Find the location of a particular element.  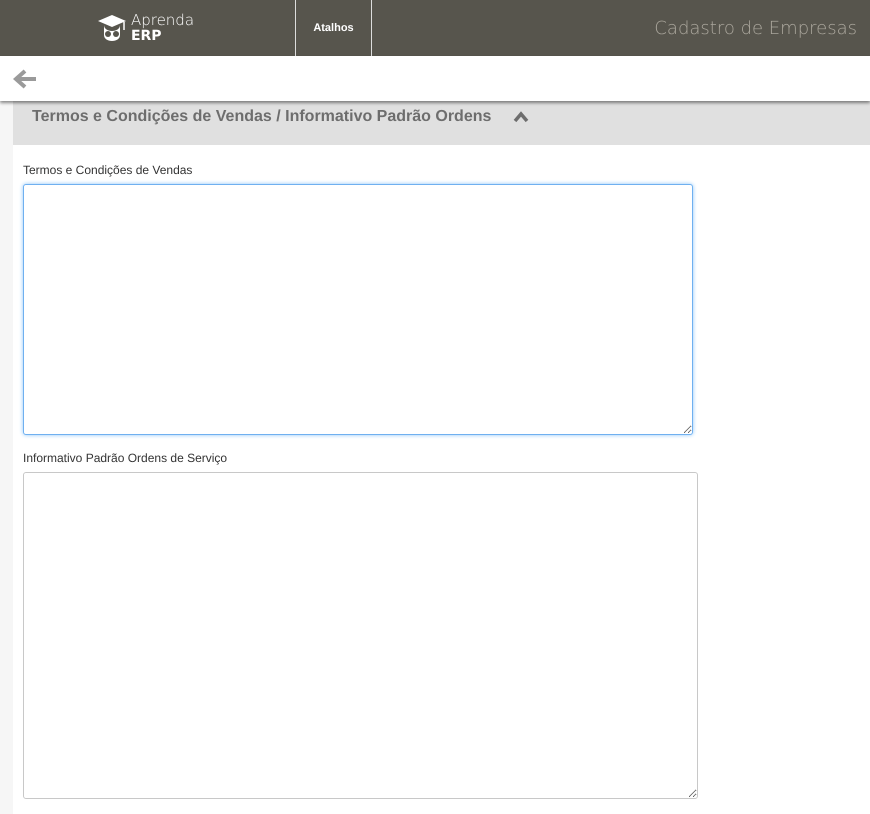

logo-text: ERP is located at coordinates (146, 36).